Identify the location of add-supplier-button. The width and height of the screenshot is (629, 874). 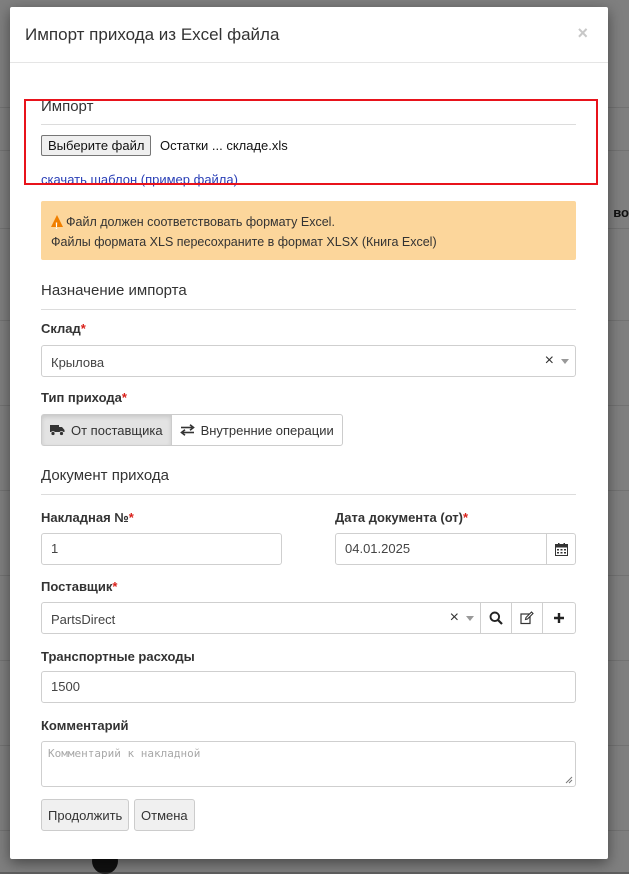
(559, 618).